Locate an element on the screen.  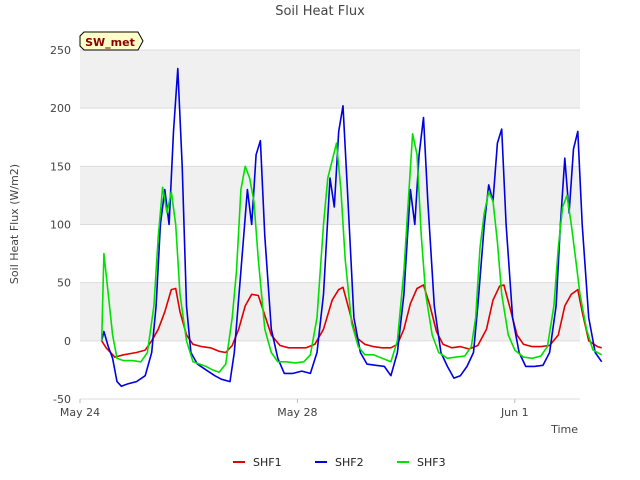
y-tick-labels: -50 0 50 100 150 200 250 is located at coordinates (60, 225).